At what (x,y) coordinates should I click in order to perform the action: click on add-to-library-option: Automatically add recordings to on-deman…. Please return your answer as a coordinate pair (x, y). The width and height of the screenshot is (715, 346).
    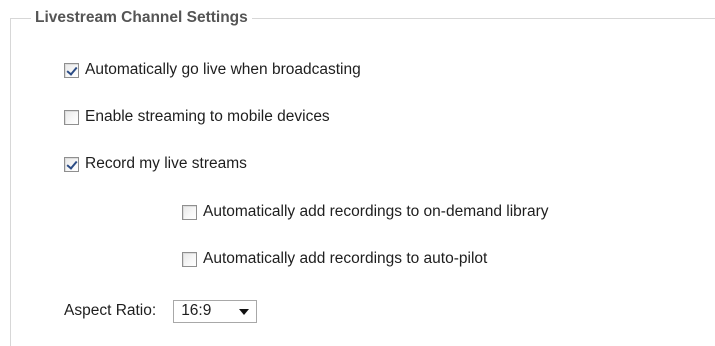
    Looking at the image, I should click on (365, 212).